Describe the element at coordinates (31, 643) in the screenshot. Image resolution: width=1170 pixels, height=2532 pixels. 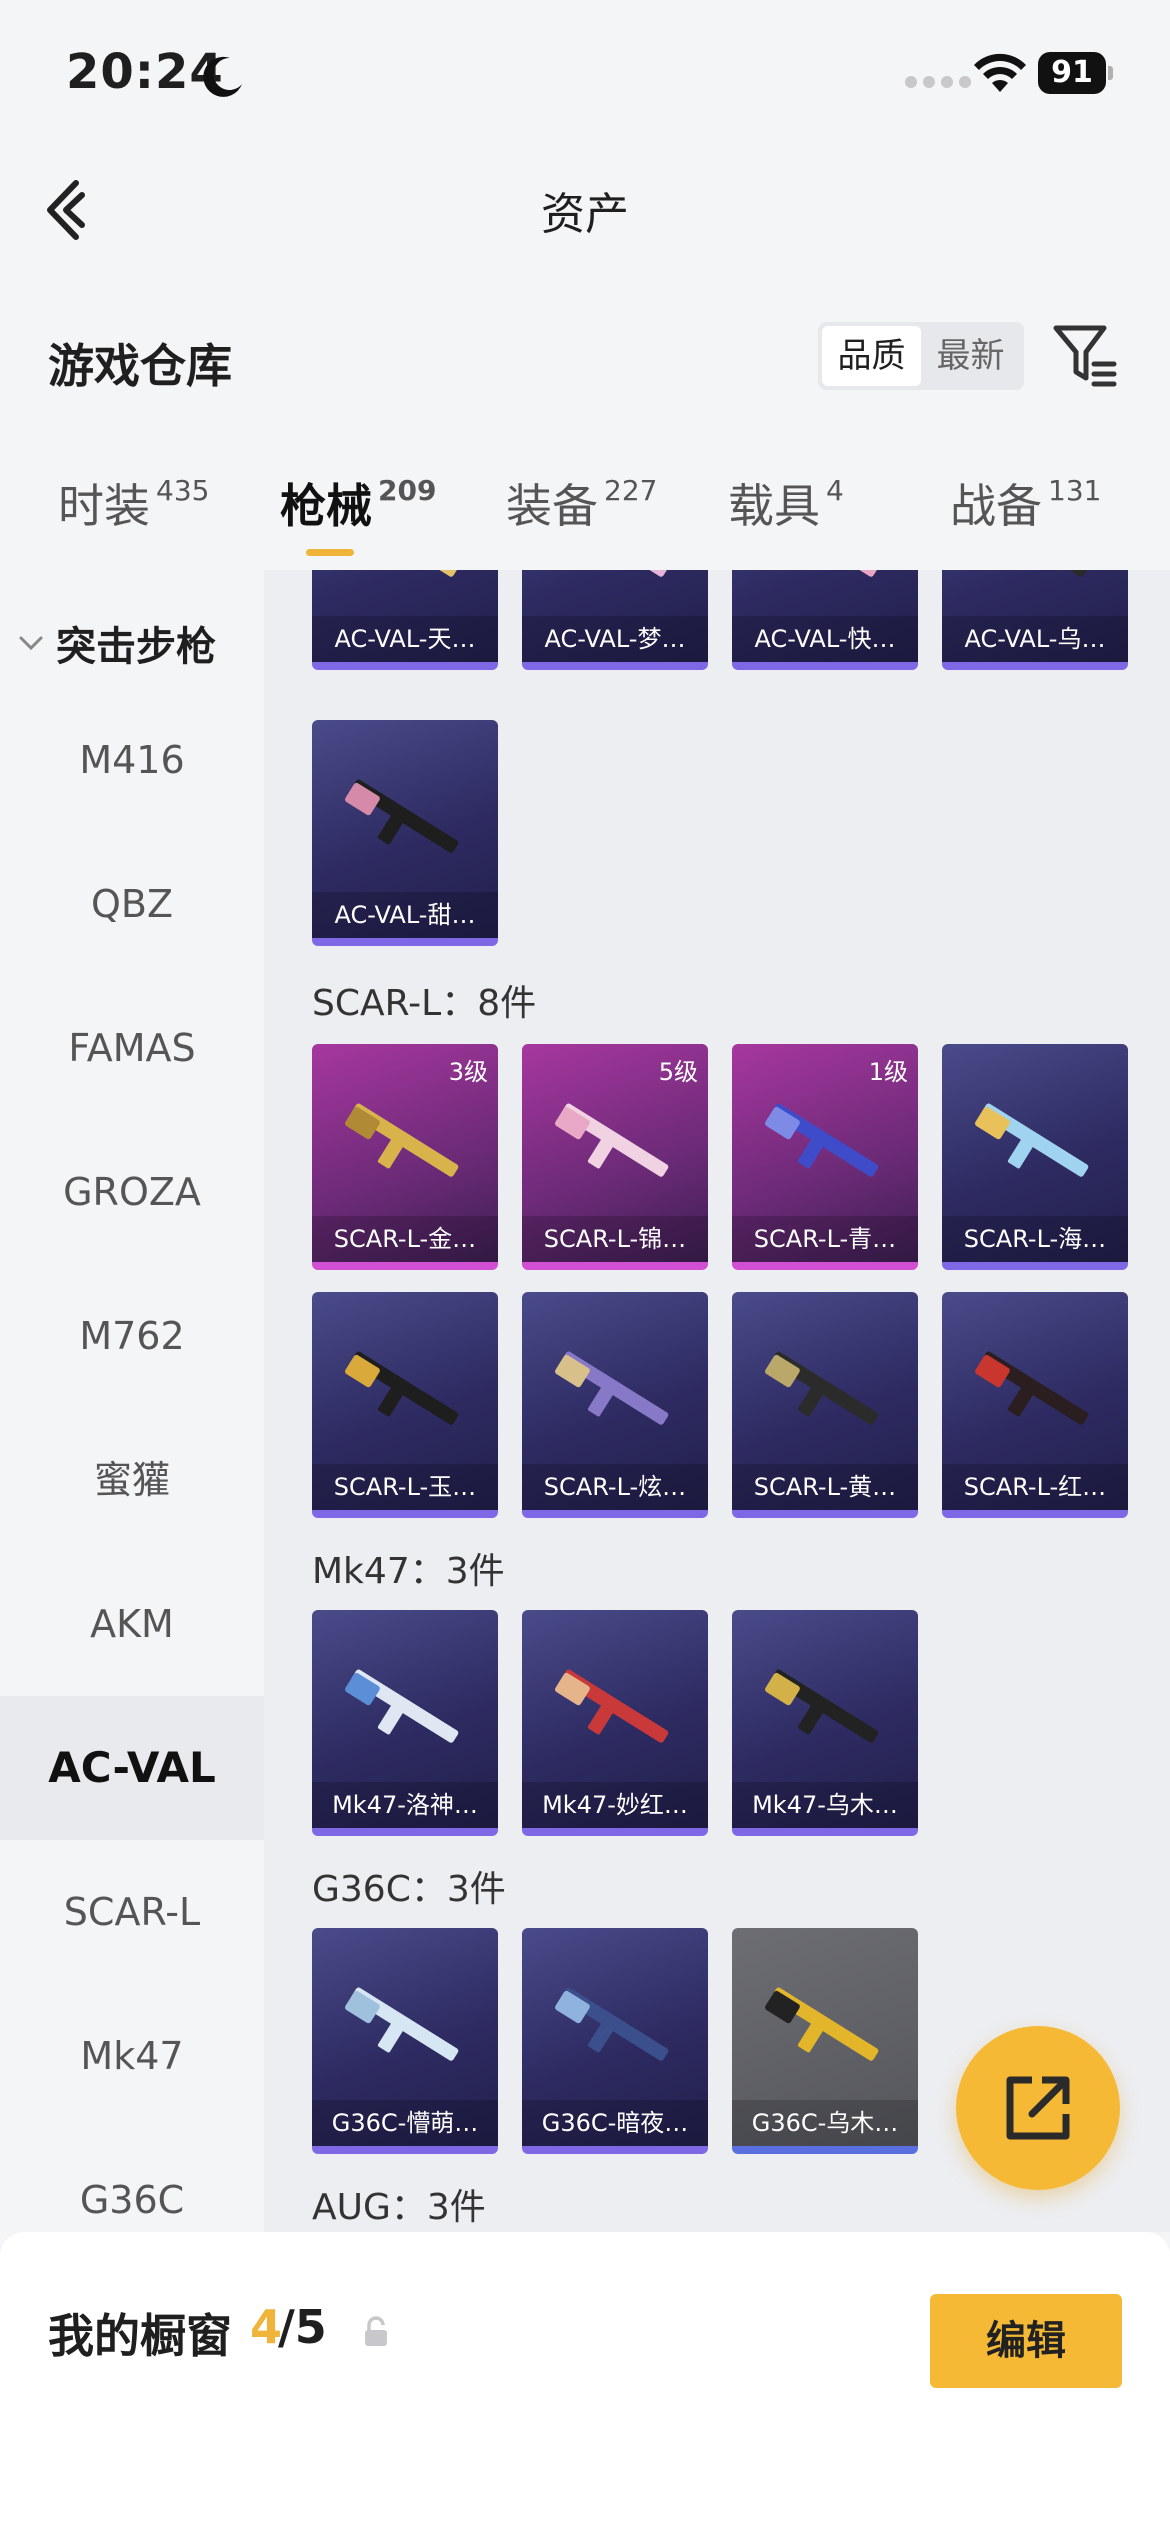
I see `chevron-down-icon` at that location.